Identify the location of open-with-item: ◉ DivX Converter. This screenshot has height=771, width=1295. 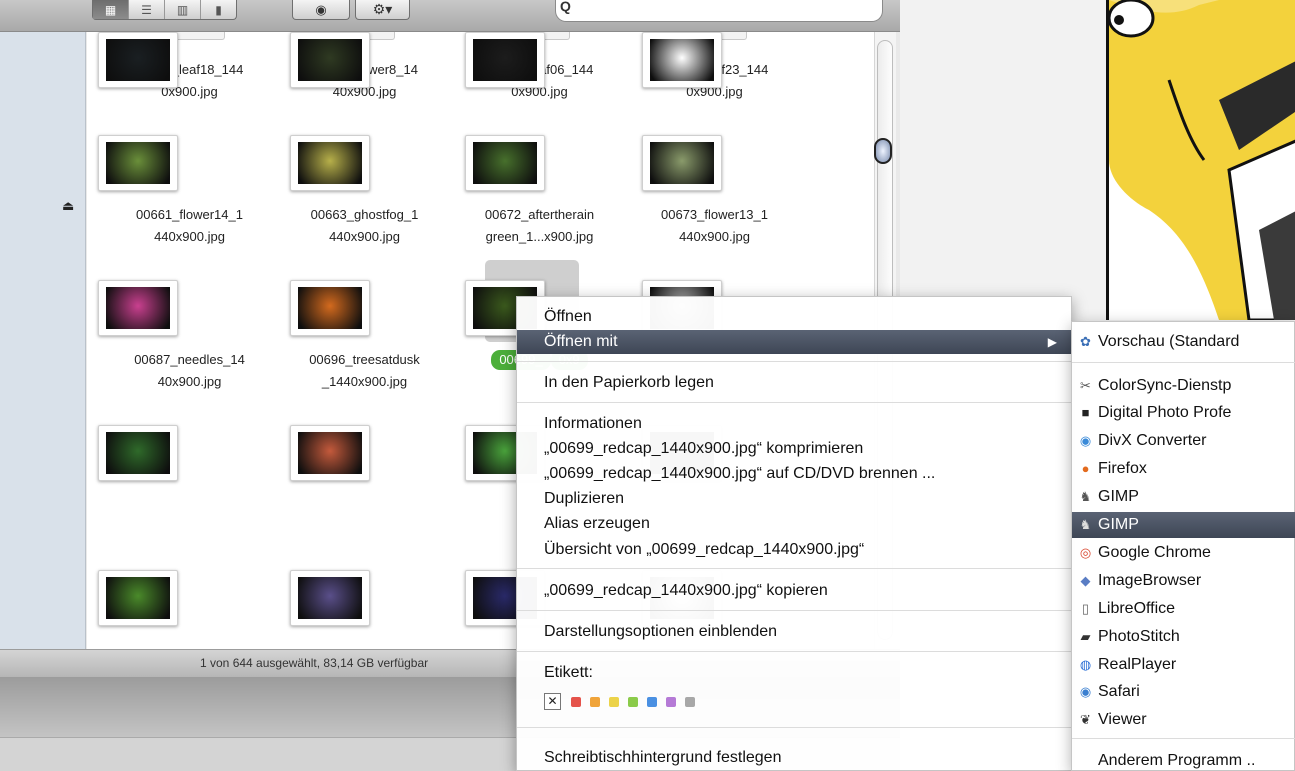
(1183, 441).